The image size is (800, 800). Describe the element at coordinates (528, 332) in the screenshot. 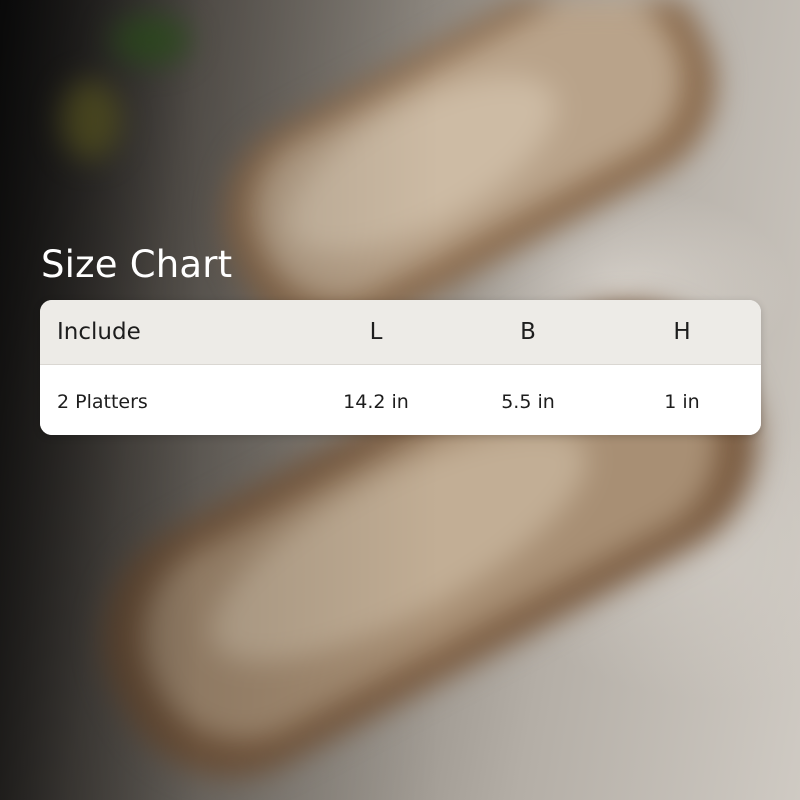

I see `column-header-breadth: B` at that location.